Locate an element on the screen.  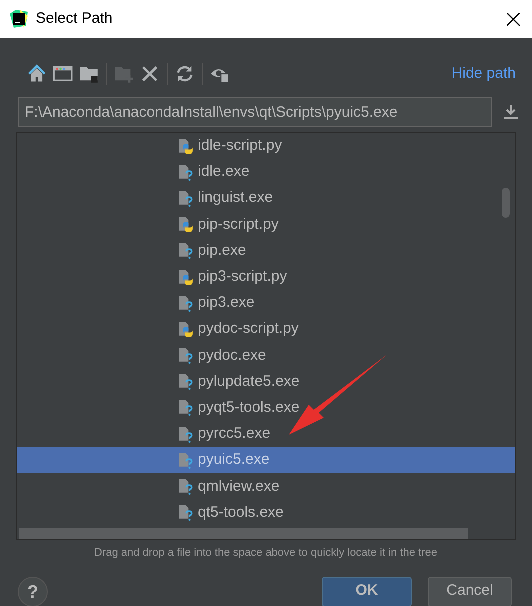
file-name: pyqt5-tools.exe is located at coordinates (249, 407).